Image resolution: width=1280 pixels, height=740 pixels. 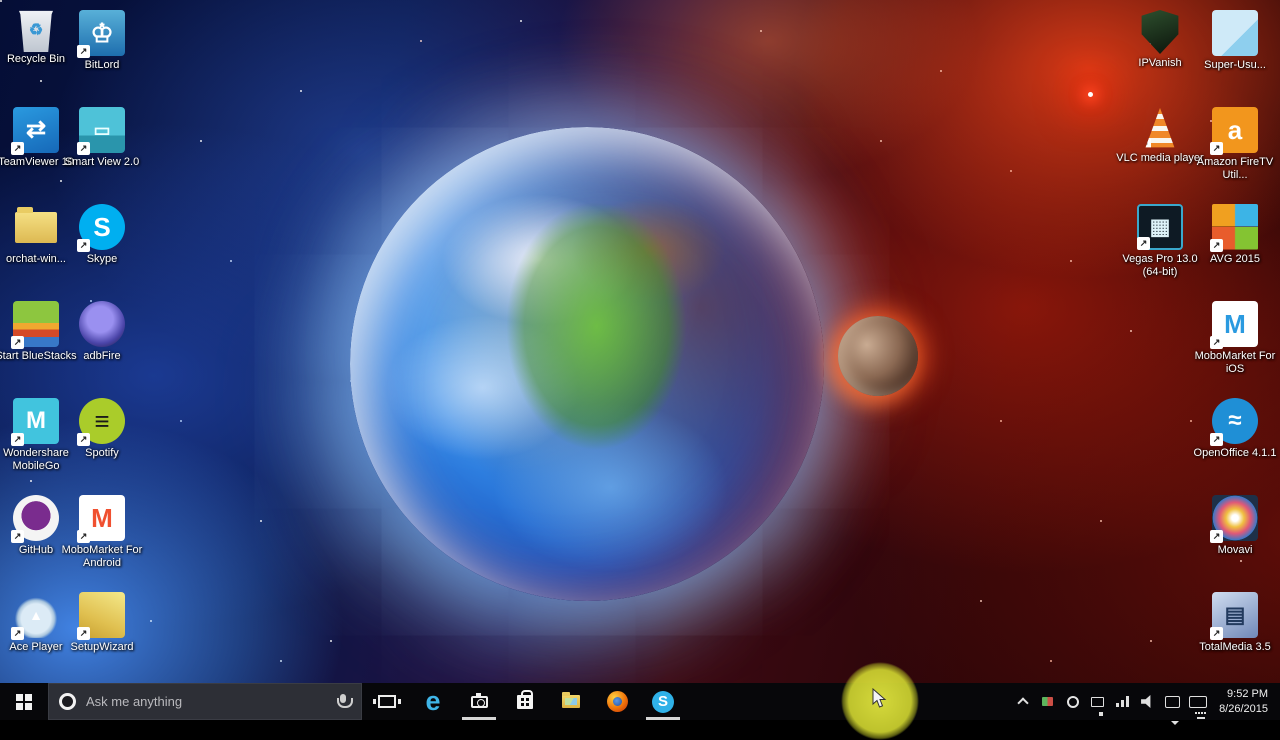 I want to click on edge-icon, so click(x=432, y=701).